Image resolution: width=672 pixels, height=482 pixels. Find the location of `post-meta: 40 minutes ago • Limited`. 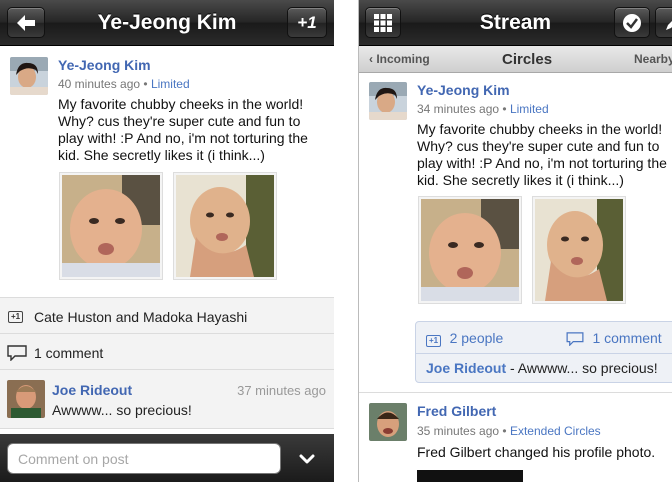

post-meta: 40 minutes ago • Limited is located at coordinates (124, 84).